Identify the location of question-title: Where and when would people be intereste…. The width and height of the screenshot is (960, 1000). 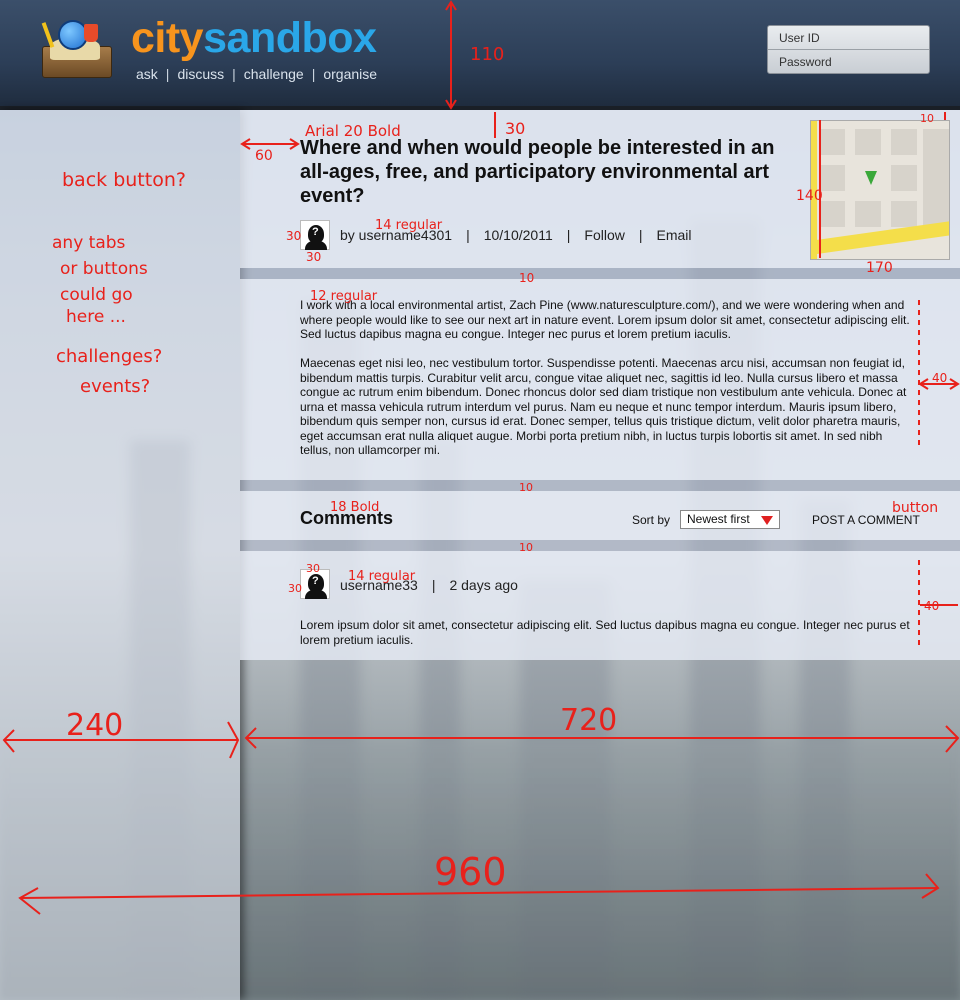
(537, 172).